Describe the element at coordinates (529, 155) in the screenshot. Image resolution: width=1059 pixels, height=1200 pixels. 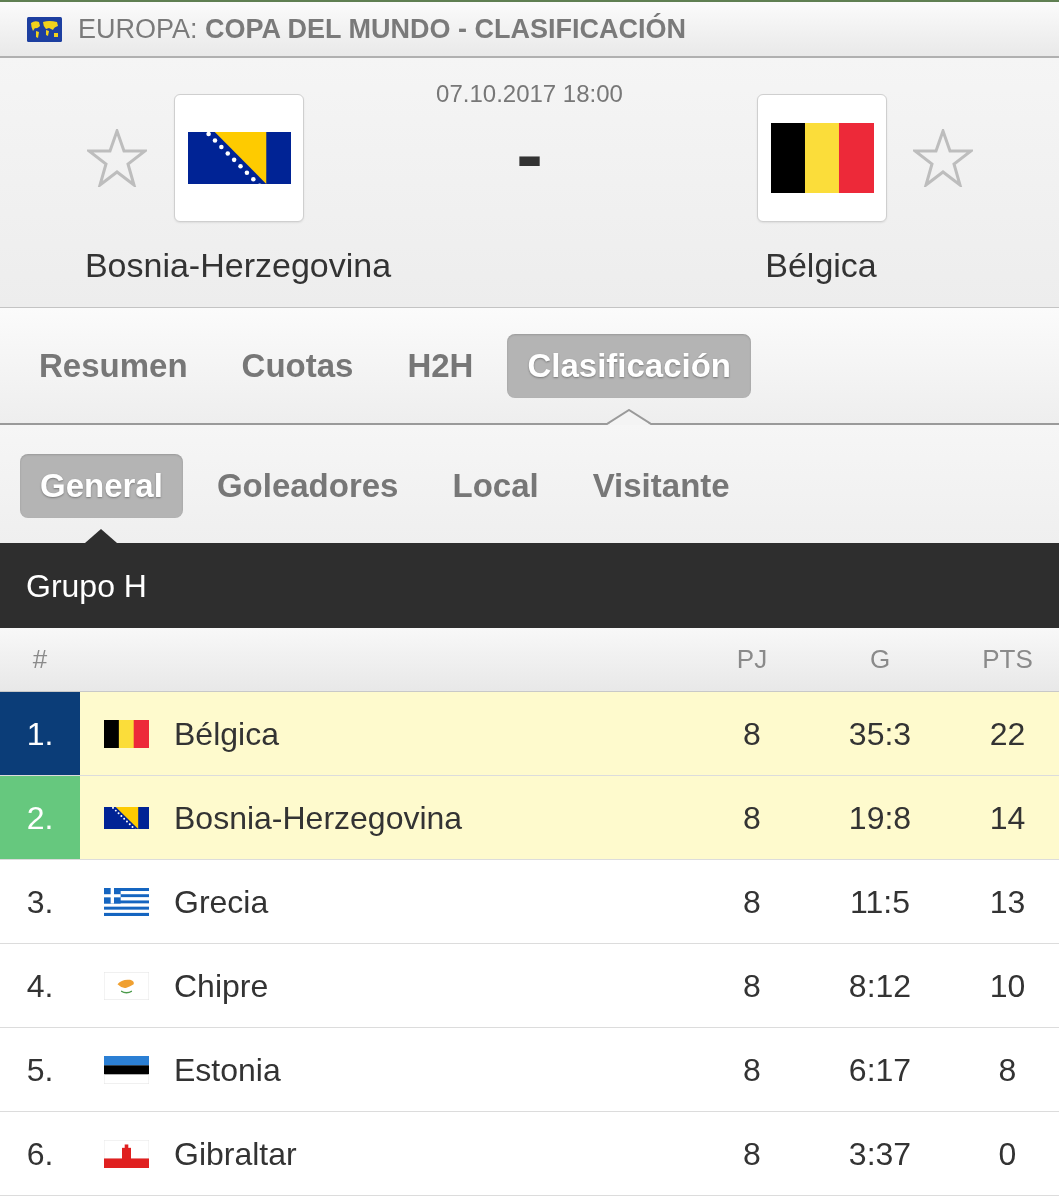
I see `match-score: -` at that location.